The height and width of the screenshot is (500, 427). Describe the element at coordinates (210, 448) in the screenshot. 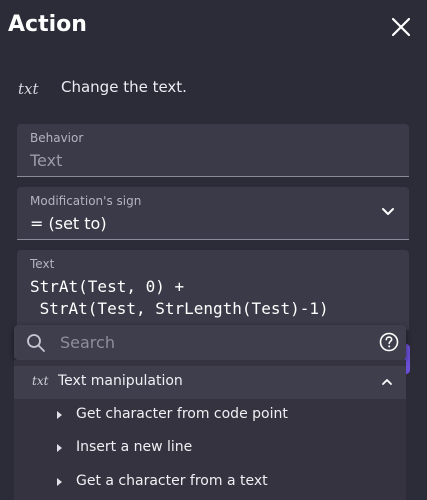

I see `list-item: Insert a new line` at that location.